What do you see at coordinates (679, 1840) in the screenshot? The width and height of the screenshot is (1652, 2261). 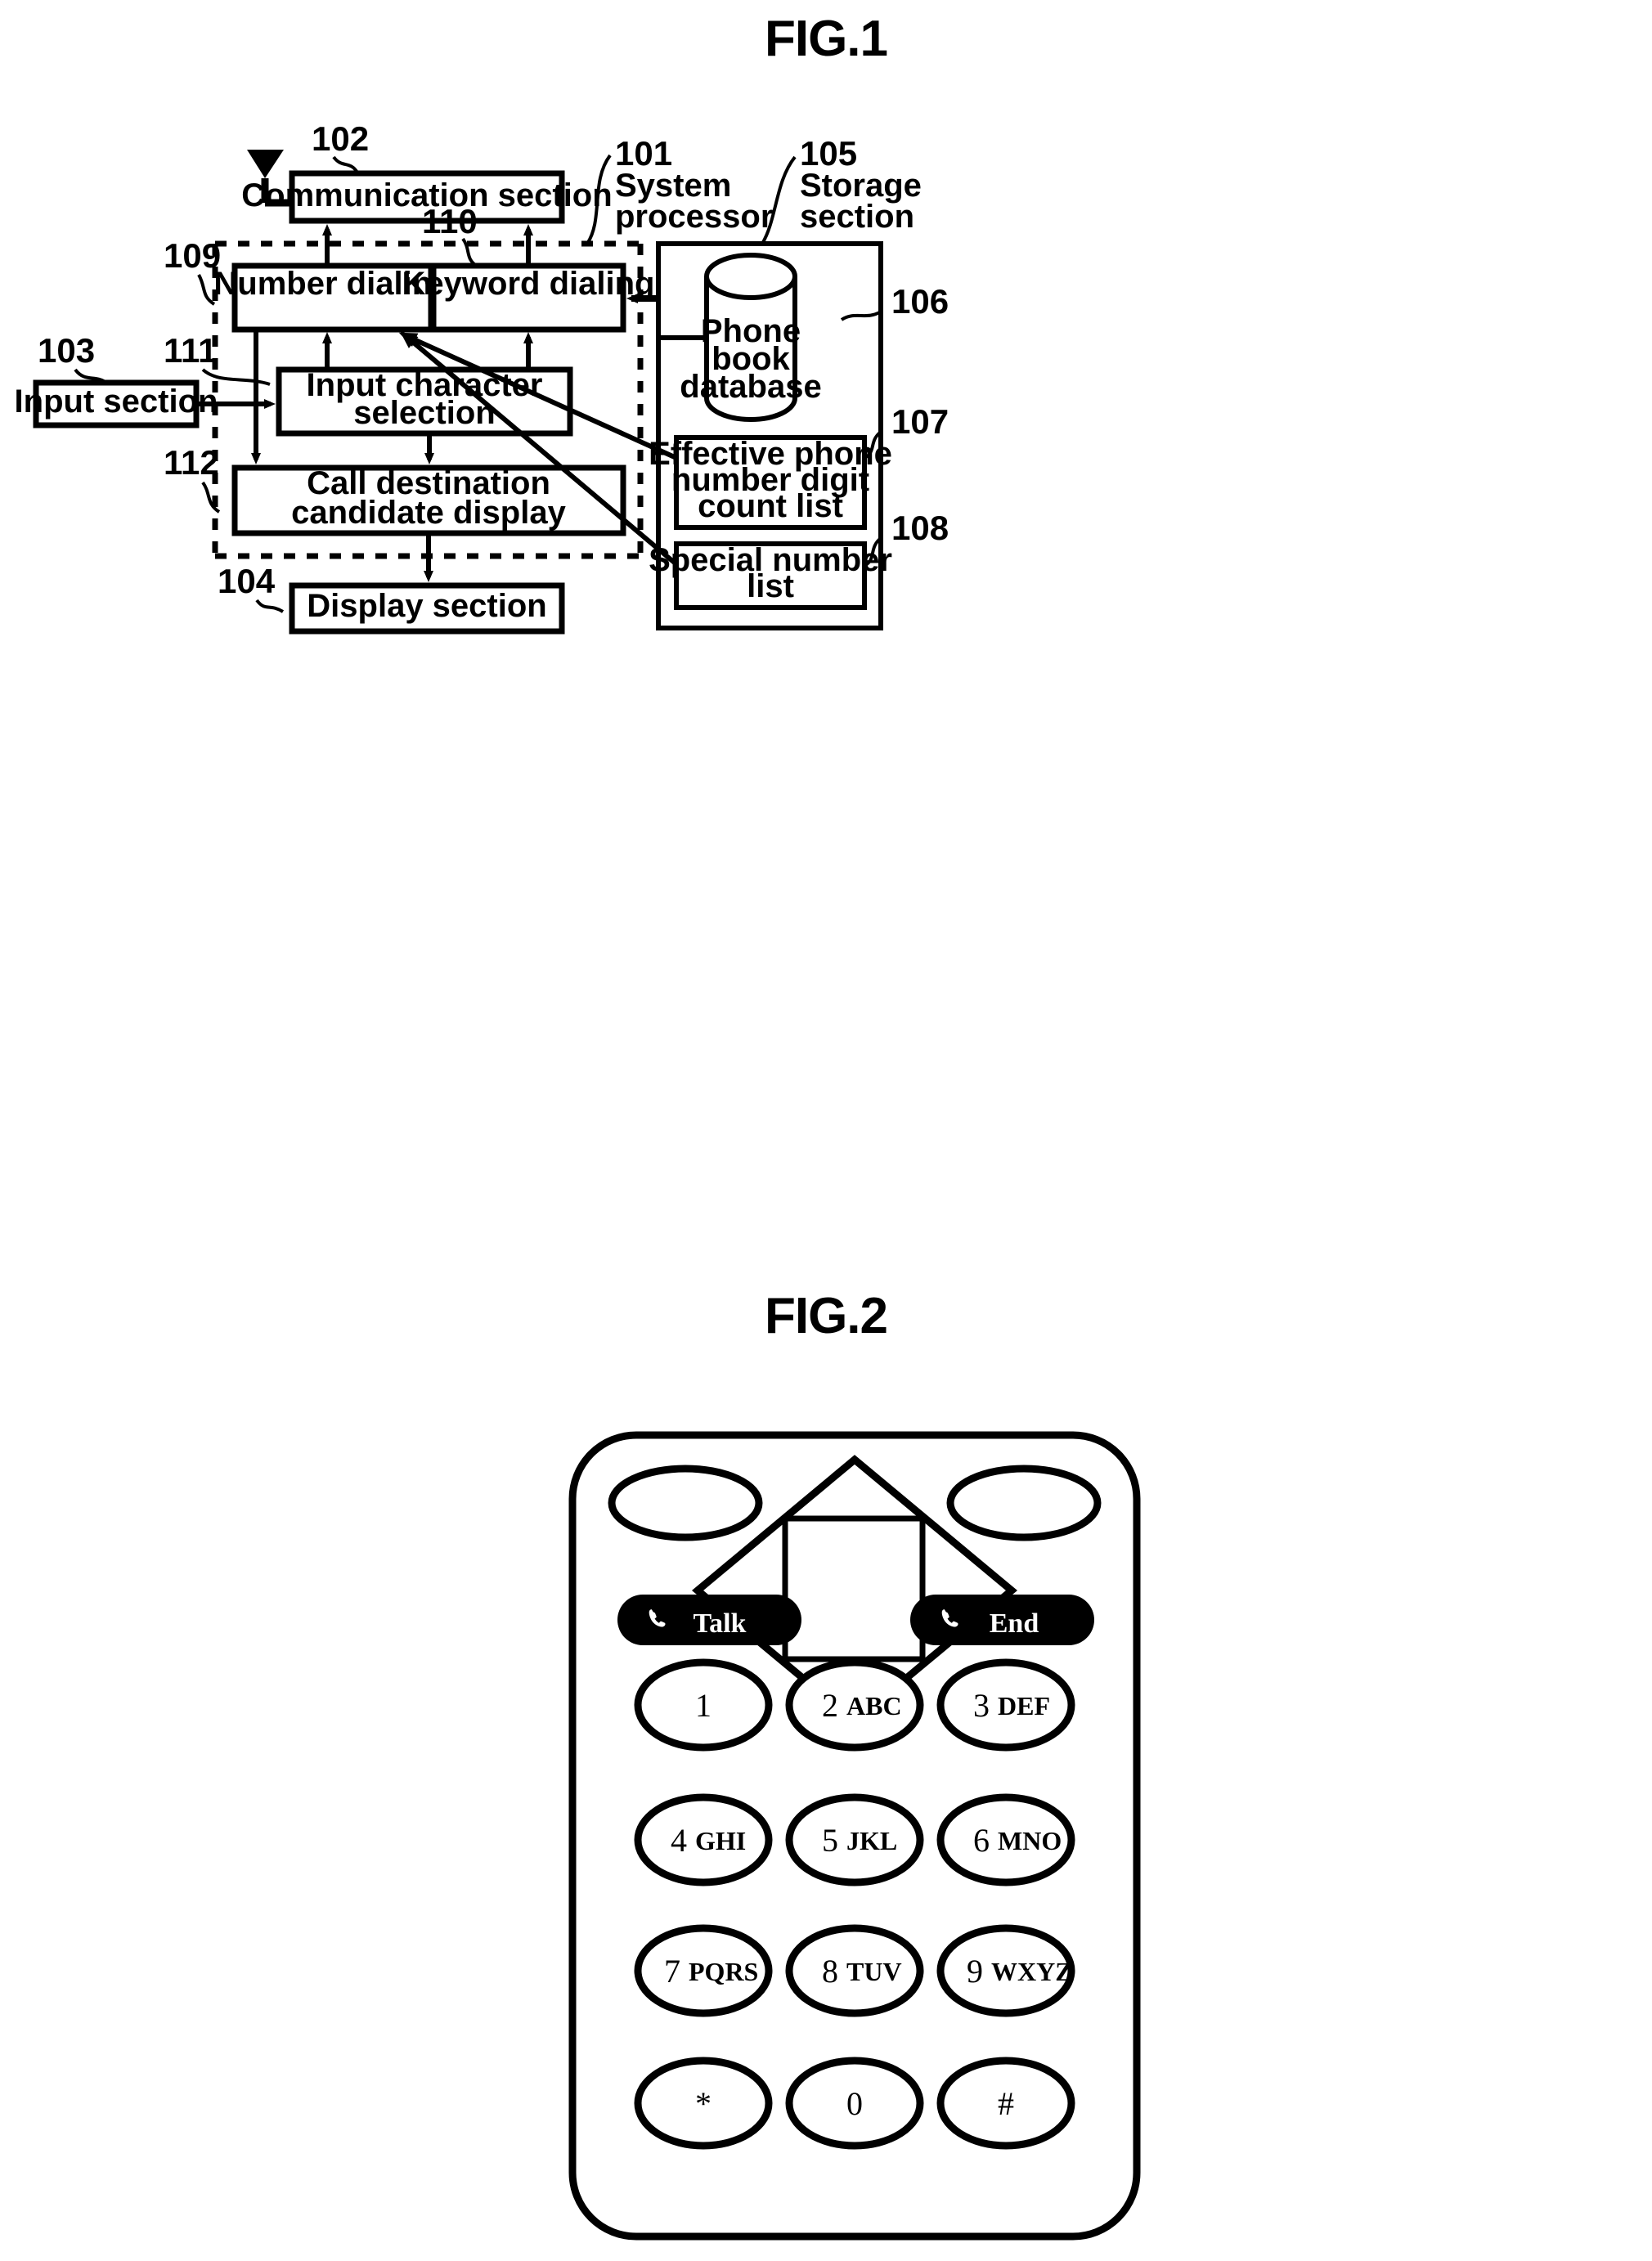 I see `keypad-key-digit: 4` at bounding box center [679, 1840].